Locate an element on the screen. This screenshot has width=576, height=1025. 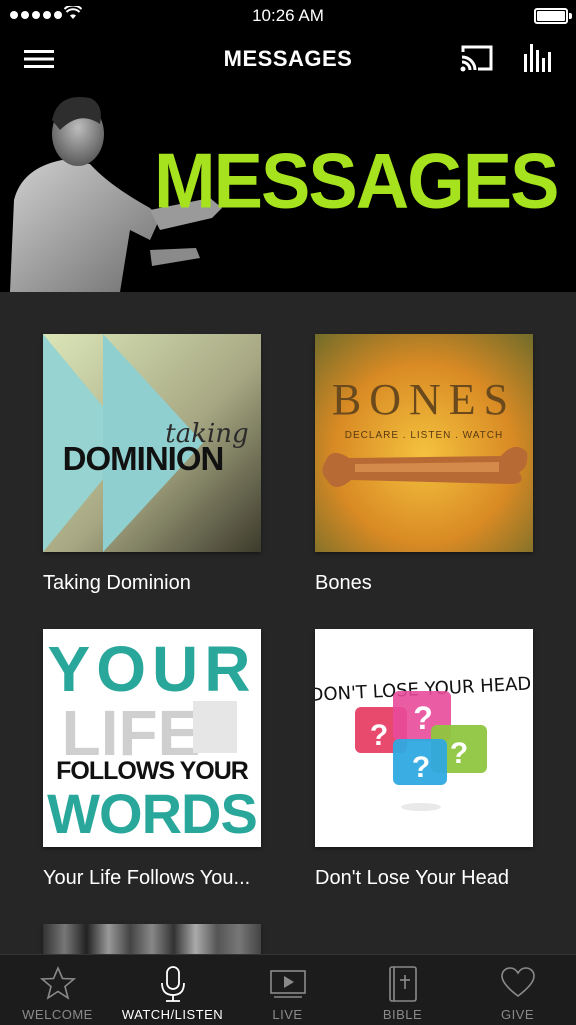
tab-welcome: WELCOME is located at coordinates (57, 990).